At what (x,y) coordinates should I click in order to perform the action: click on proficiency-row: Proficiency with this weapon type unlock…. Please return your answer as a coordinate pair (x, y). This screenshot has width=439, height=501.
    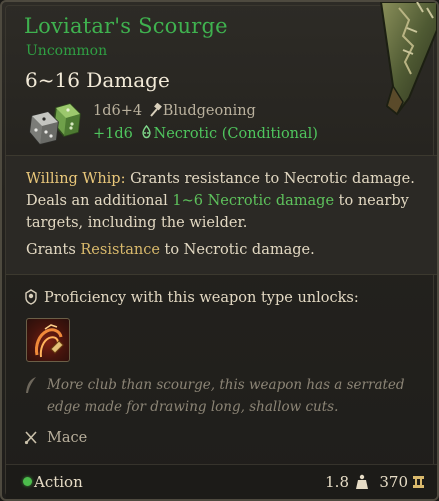
    Looking at the image, I should click on (191, 297).